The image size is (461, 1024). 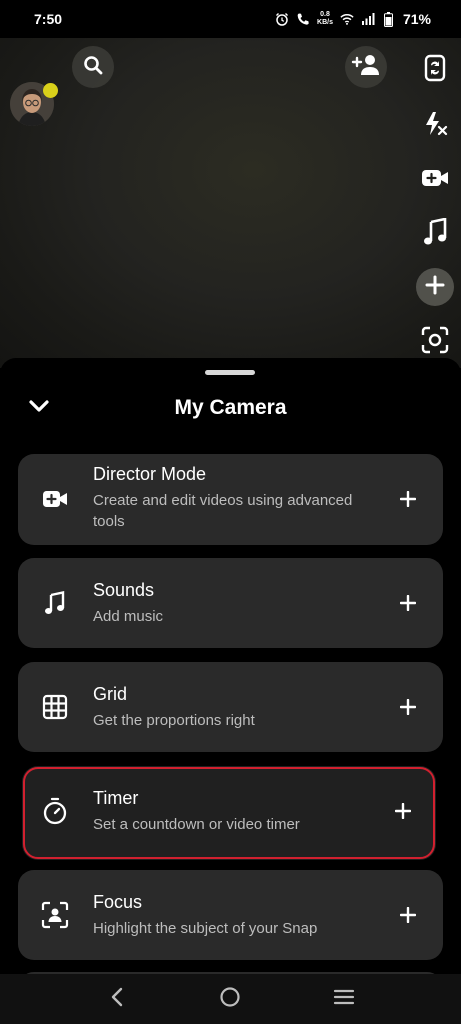 I want to click on card-title: Sounds, so click(x=124, y=590).